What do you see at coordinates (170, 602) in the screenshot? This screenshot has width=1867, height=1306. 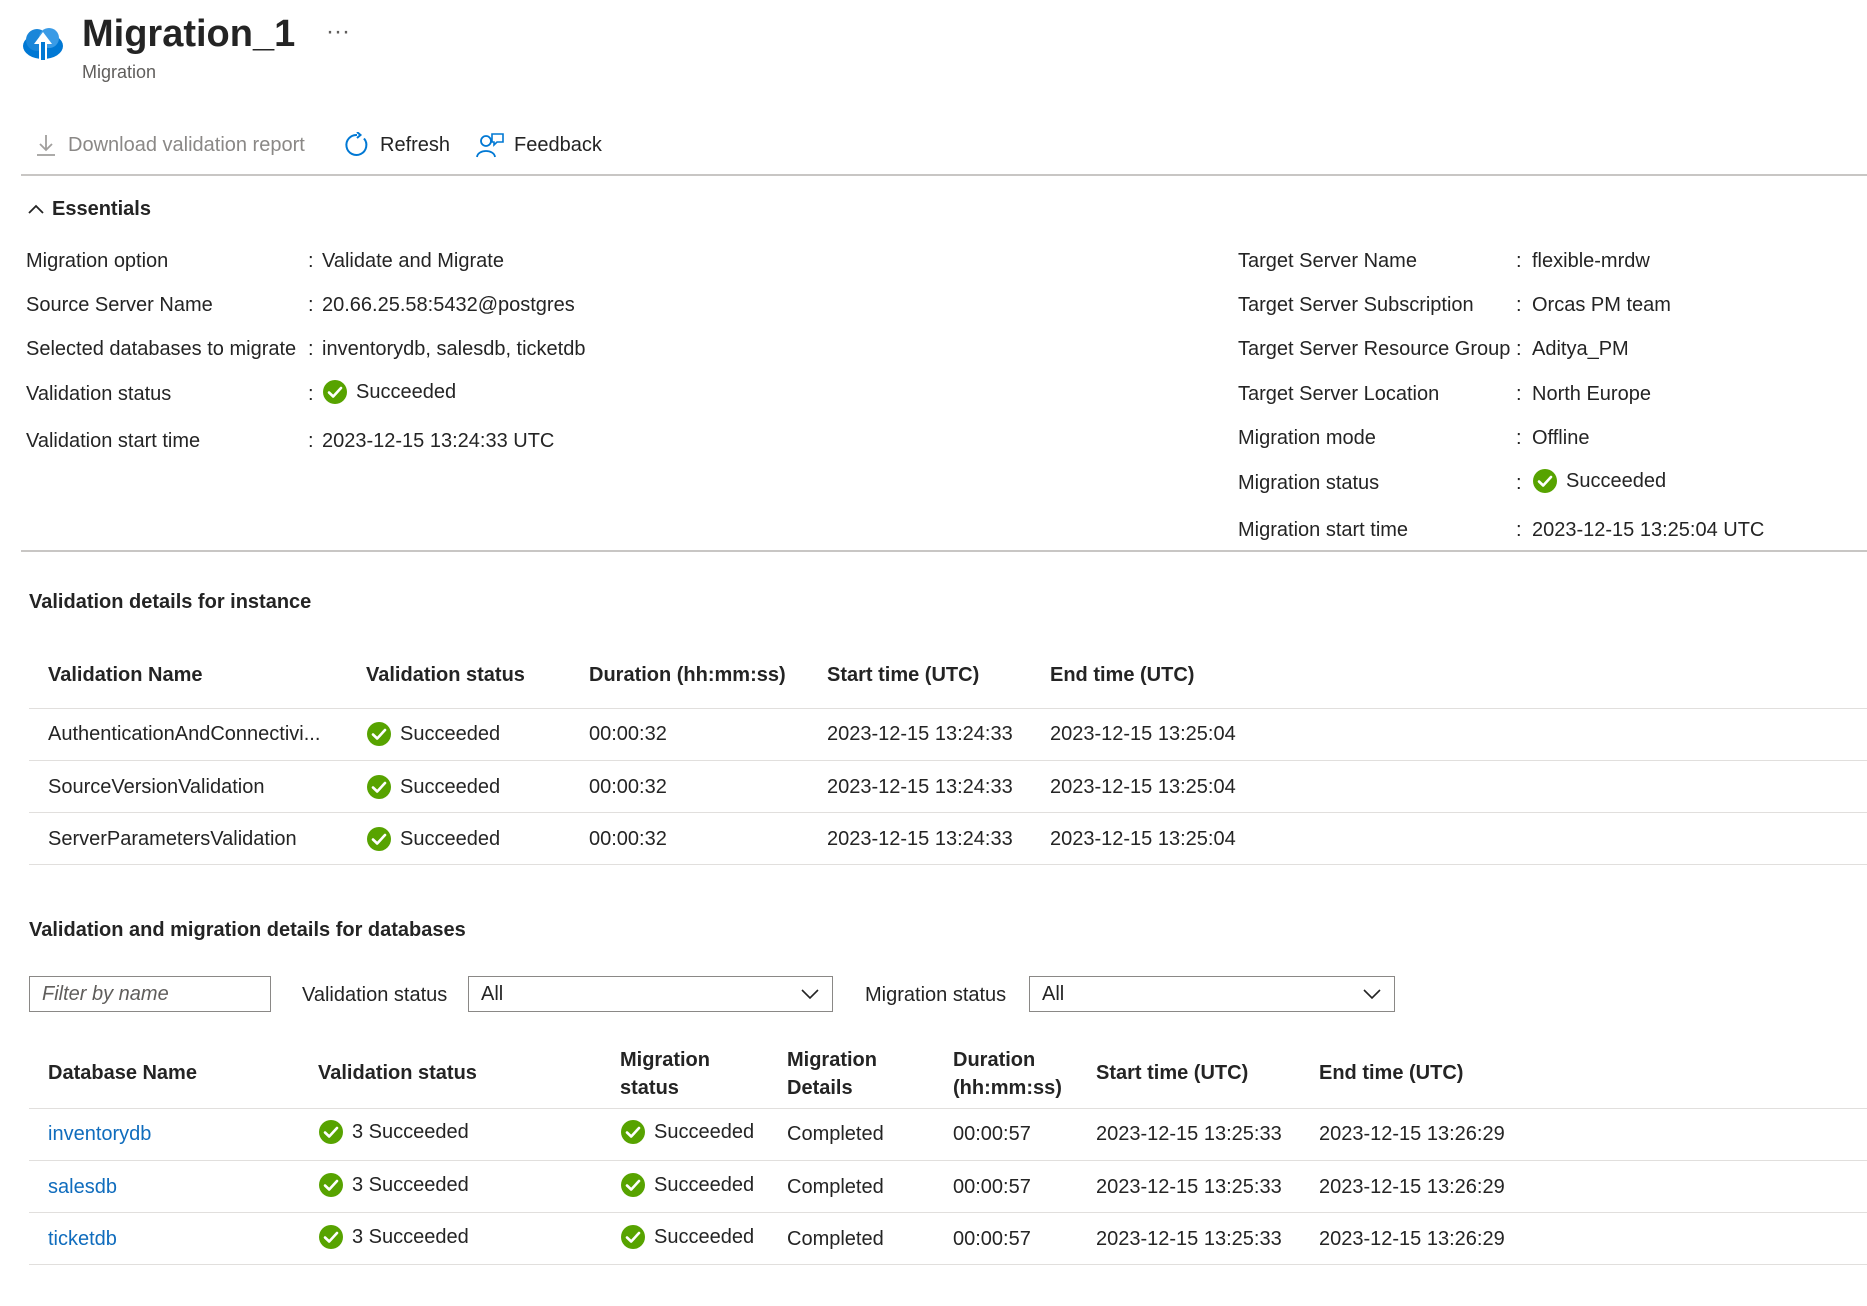 I see `instance-section-title: Validation details for instance` at bounding box center [170, 602].